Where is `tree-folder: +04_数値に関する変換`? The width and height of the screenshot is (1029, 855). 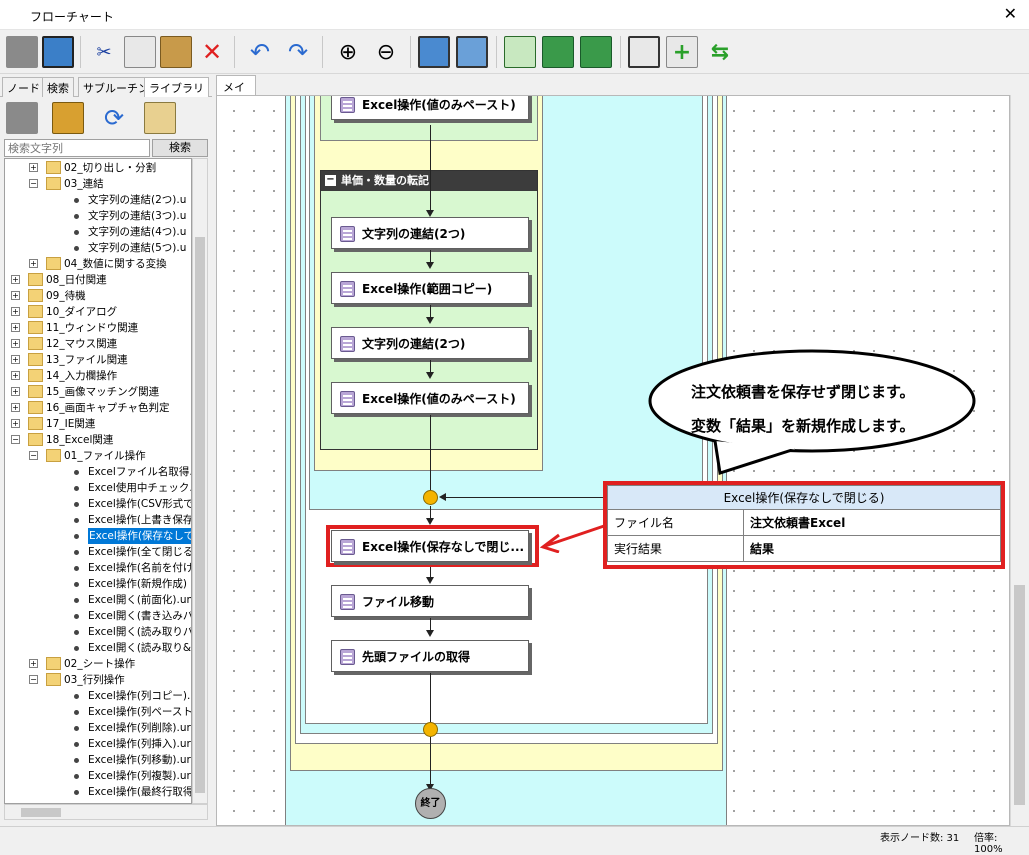
tree-folder: +04_数値に関する変換 is located at coordinates (98, 264).